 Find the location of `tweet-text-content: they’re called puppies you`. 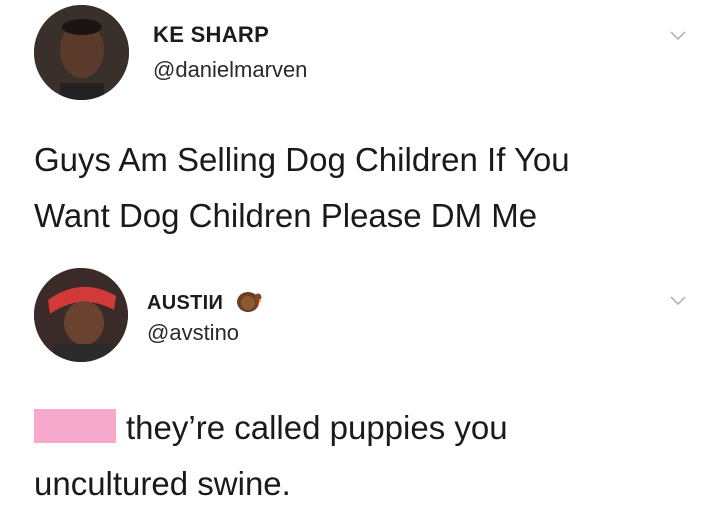

tweet-text-content: they’re called puppies you is located at coordinates (317, 427).